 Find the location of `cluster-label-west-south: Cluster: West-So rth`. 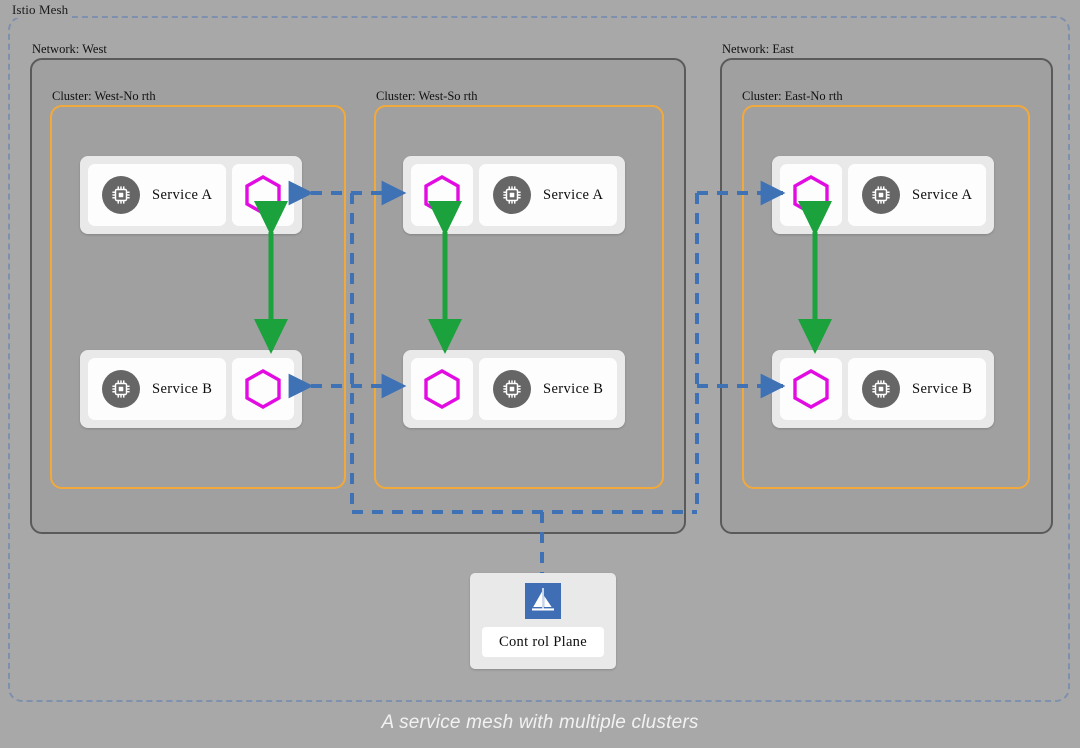

cluster-label-west-south: Cluster: West-So rth is located at coordinates (427, 96).